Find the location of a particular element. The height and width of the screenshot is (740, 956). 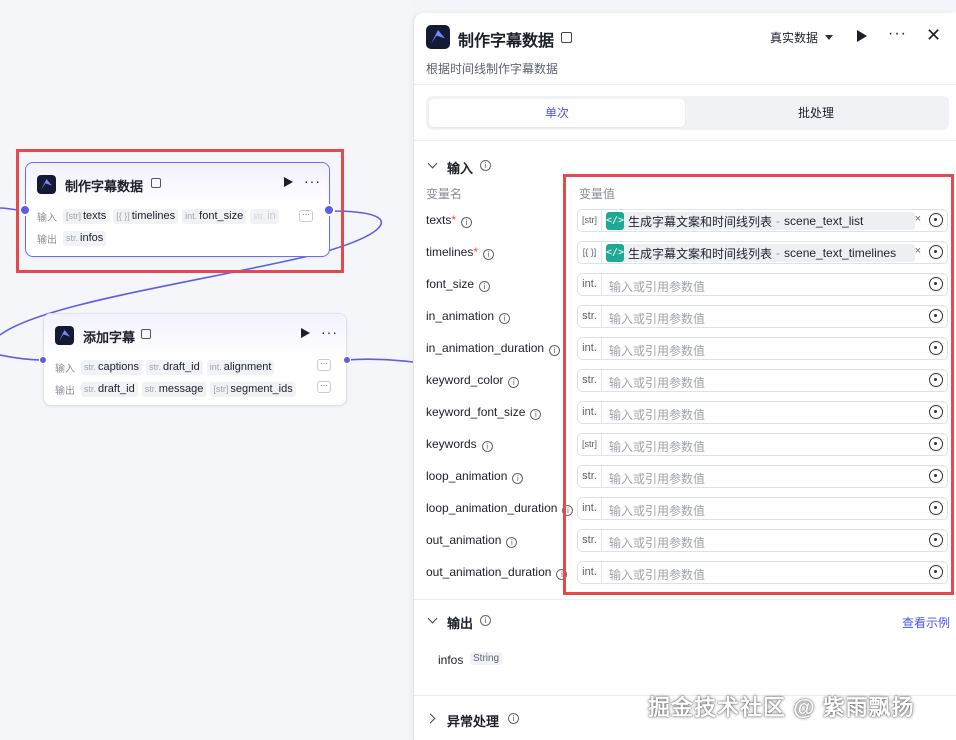

expand-outputs-button: ··· is located at coordinates (324, 387).